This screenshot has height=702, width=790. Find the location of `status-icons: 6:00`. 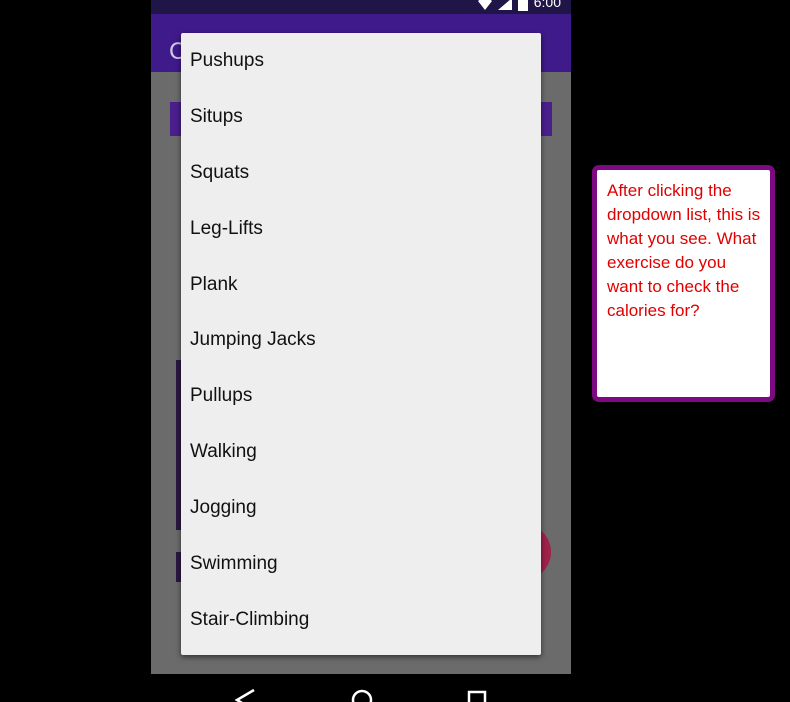

status-icons: 6:00 is located at coordinates (519, 5).